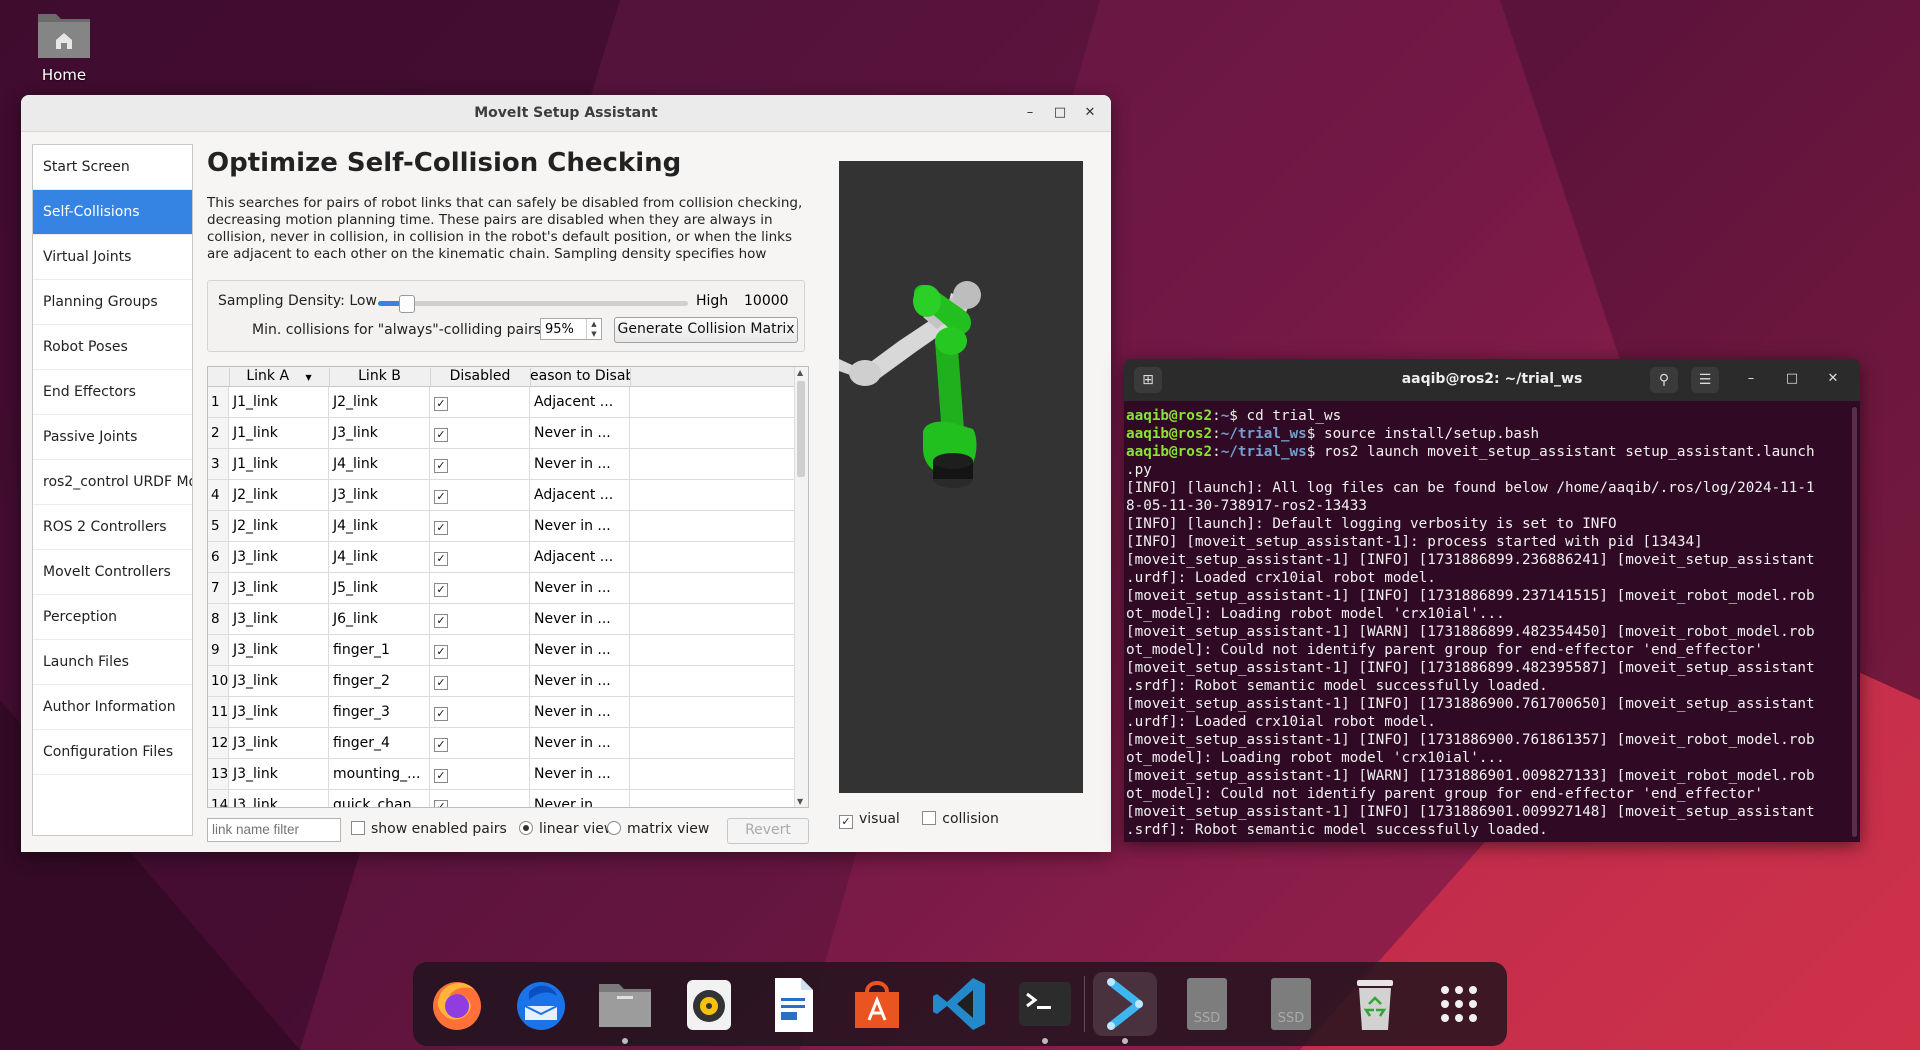 The width and height of the screenshot is (1920, 1050). What do you see at coordinates (218, 798) in the screenshot?
I see `row-number: 14` at bounding box center [218, 798].